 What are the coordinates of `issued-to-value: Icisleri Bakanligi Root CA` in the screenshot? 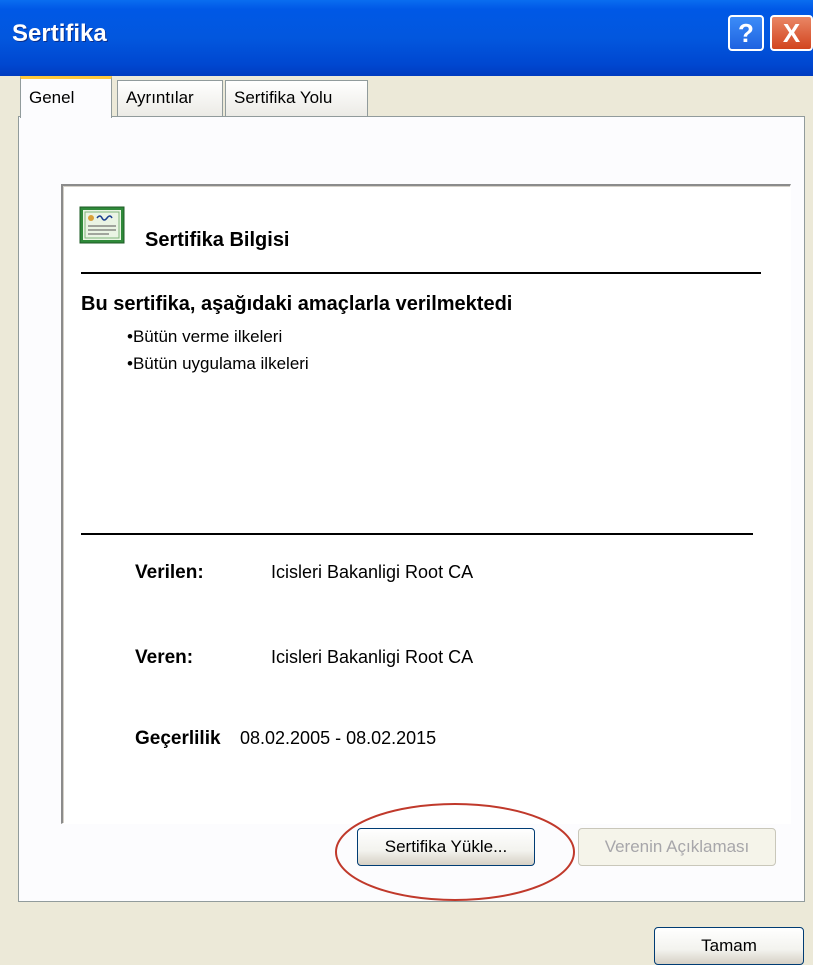 It's located at (372, 572).